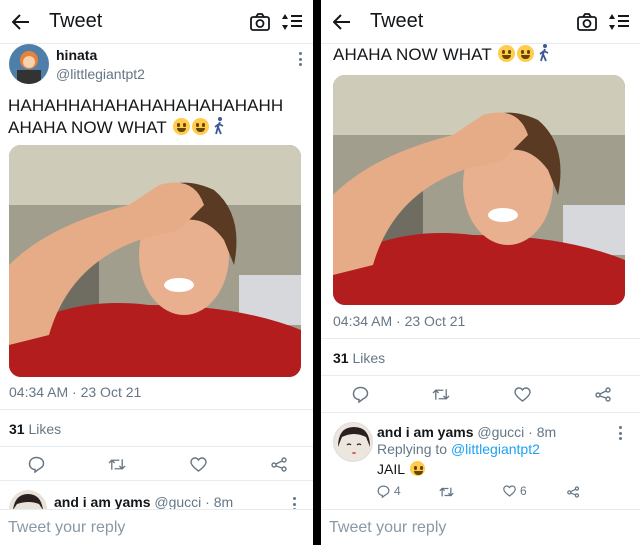 The image size is (640, 545). Describe the element at coordinates (100, 74) in the screenshot. I see `author-handle: @littlegiantpt2` at that location.